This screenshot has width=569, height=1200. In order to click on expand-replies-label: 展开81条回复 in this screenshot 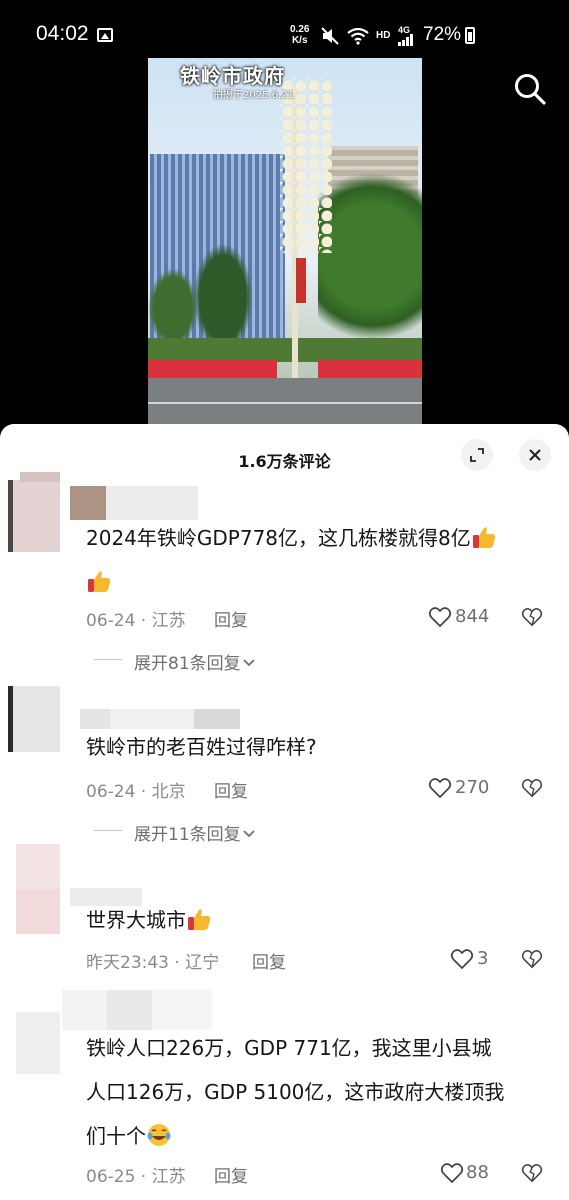, I will do `click(187, 664)`.